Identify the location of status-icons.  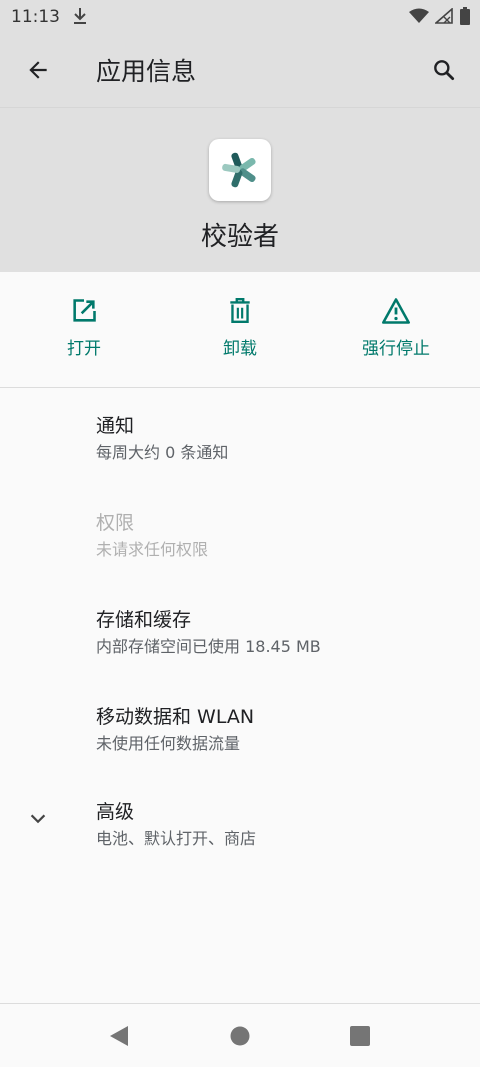
(440, 18).